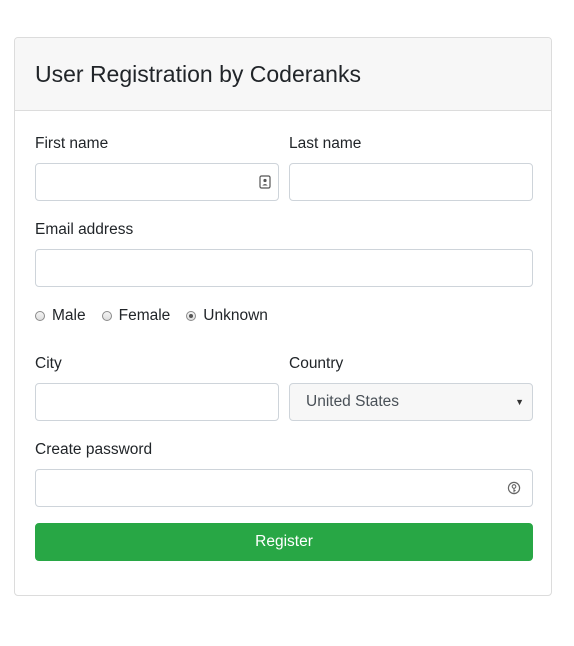  Describe the element at coordinates (284, 268) in the screenshot. I see `email-input` at that location.